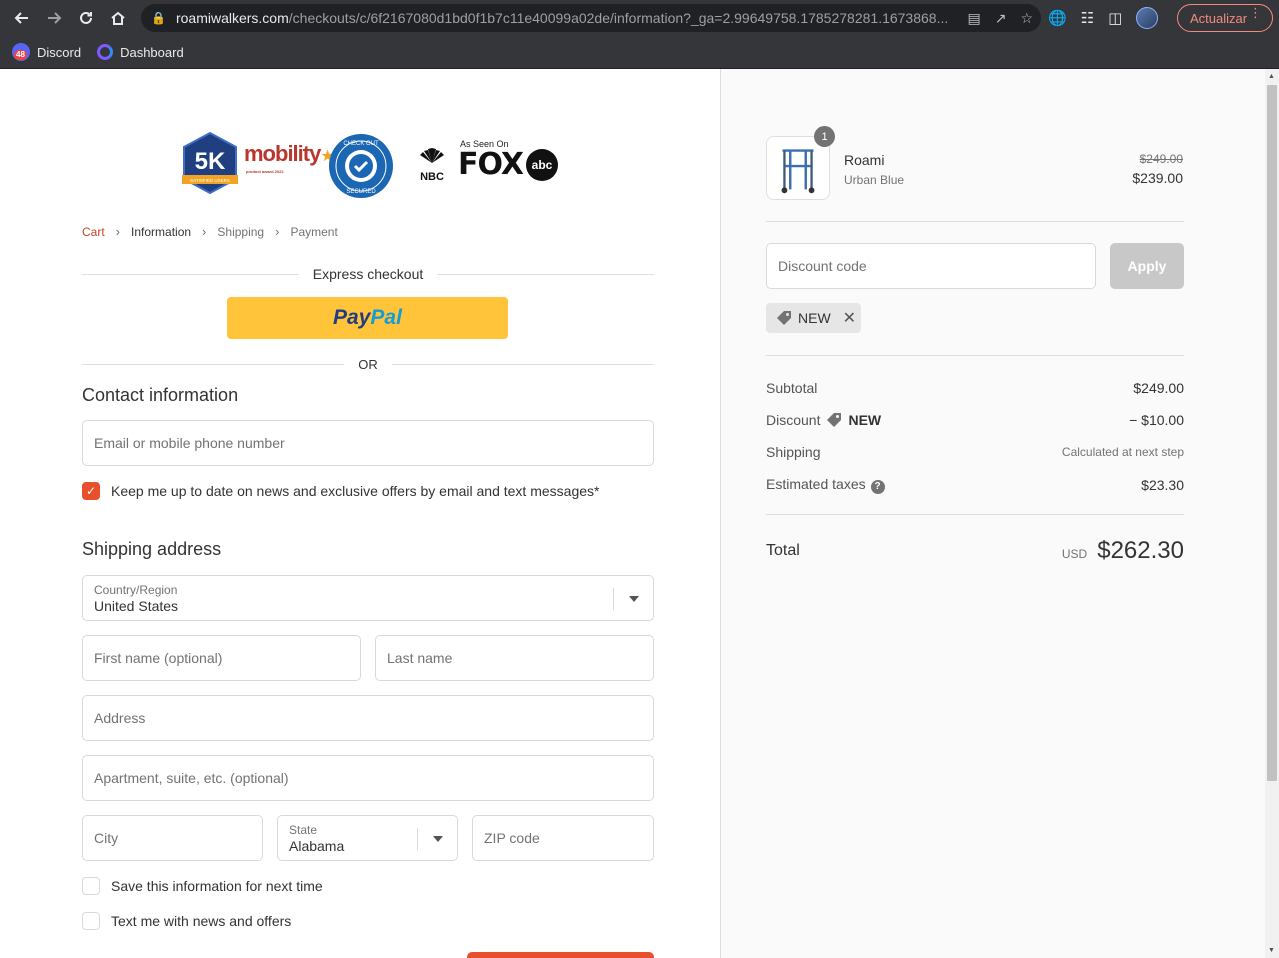  What do you see at coordinates (975, 388) in the screenshot?
I see `subtotal-row: Subtotal $249.00` at bounding box center [975, 388].